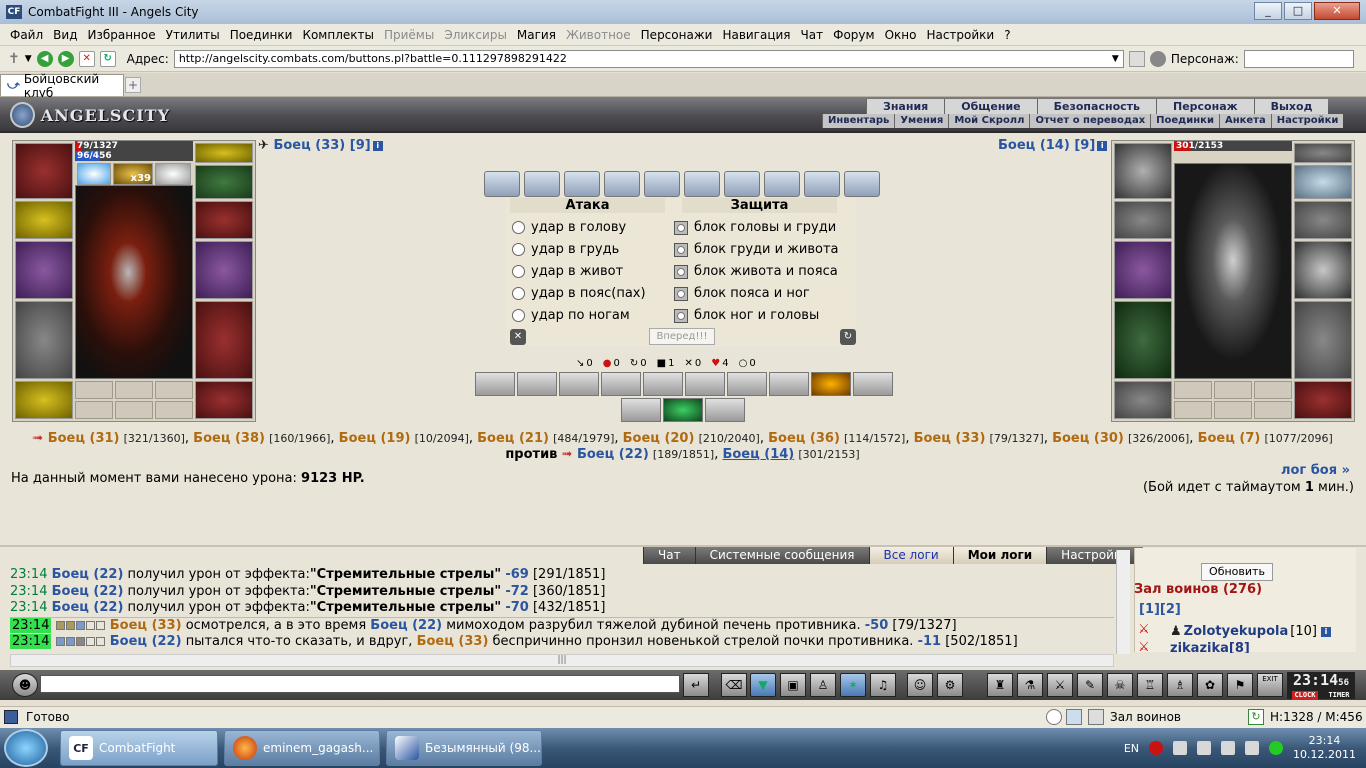  What do you see at coordinates (14, 59) in the screenshot?
I see `pin-icon: ✝` at bounding box center [14, 59].